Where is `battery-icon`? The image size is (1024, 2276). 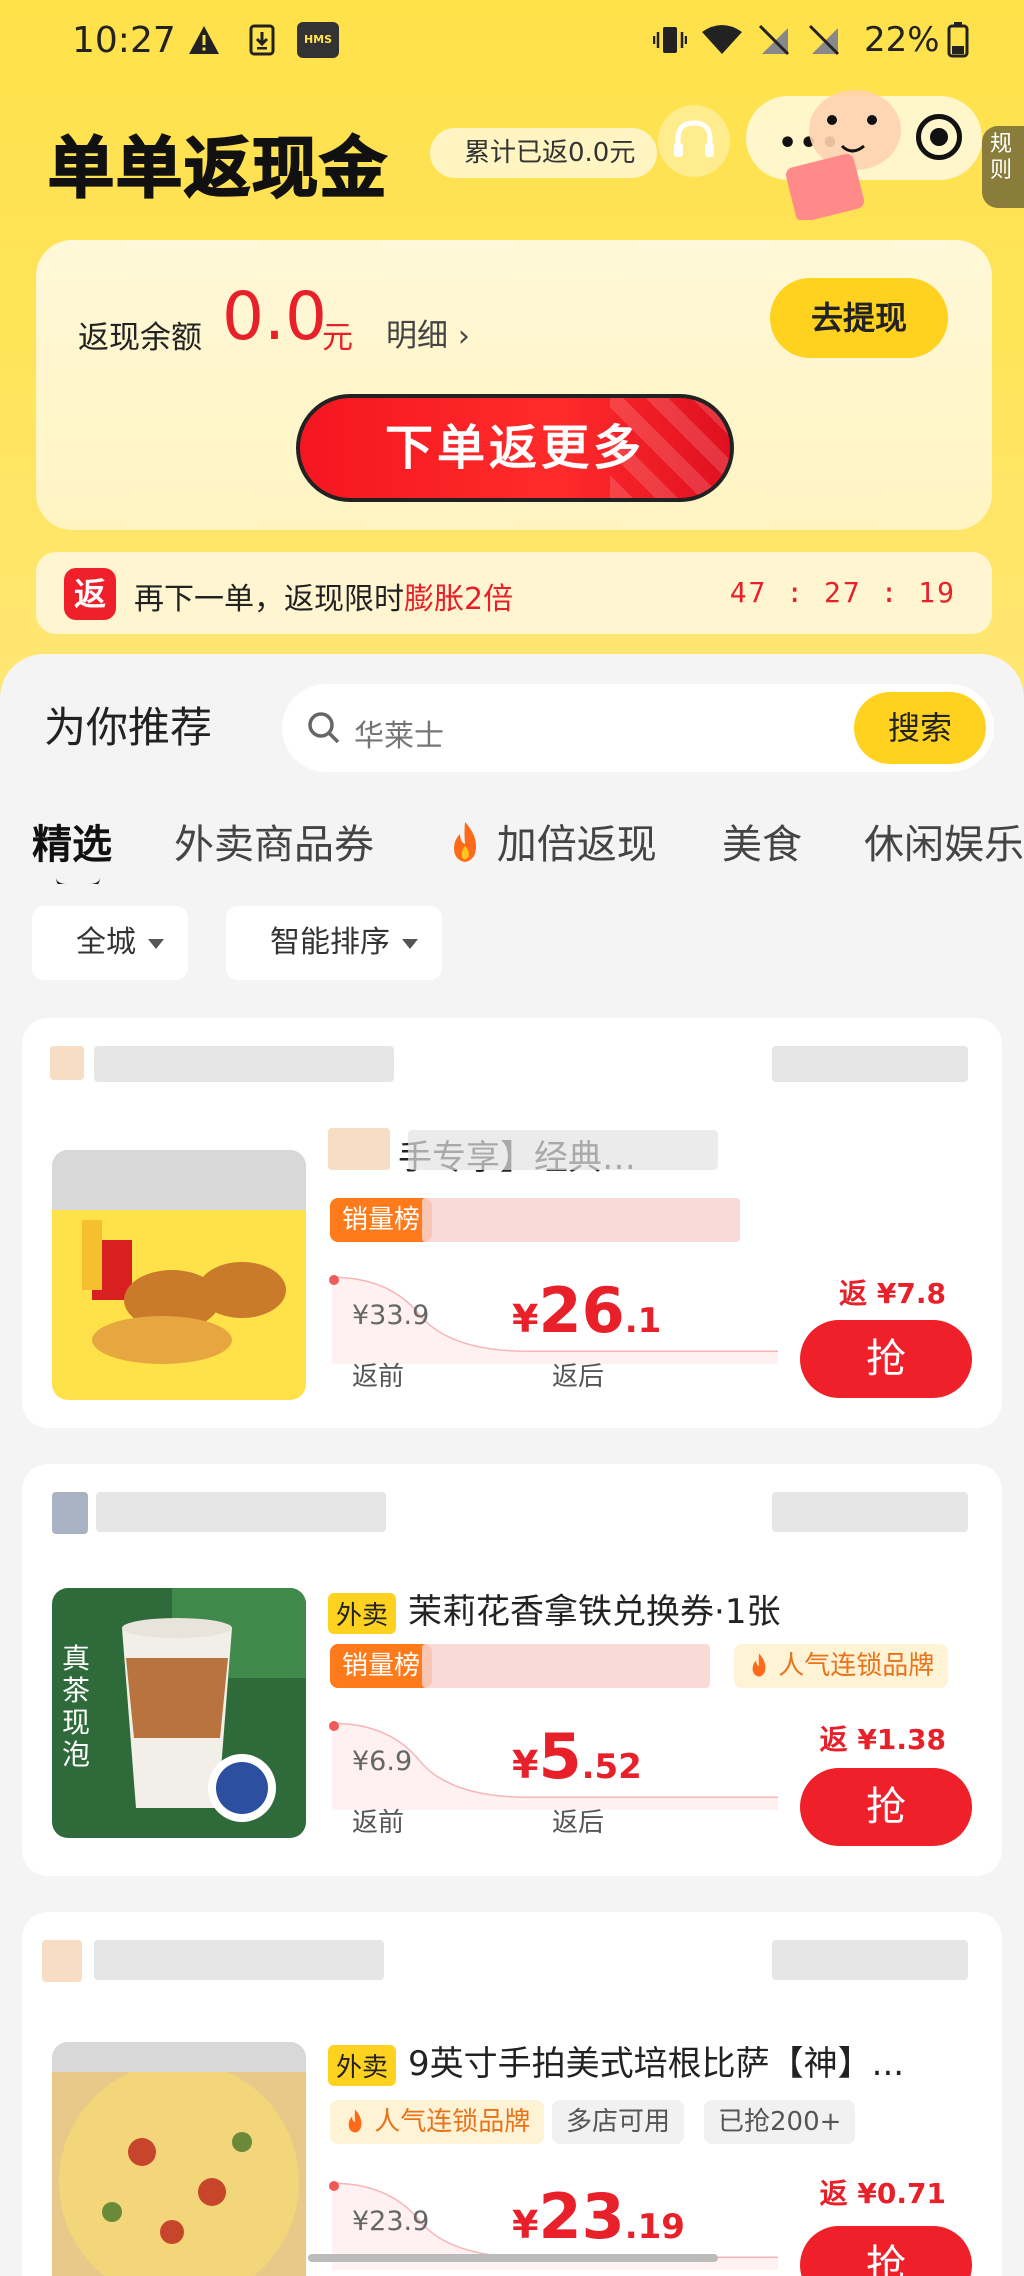 battery-icon is located at coordinates (958, 40).